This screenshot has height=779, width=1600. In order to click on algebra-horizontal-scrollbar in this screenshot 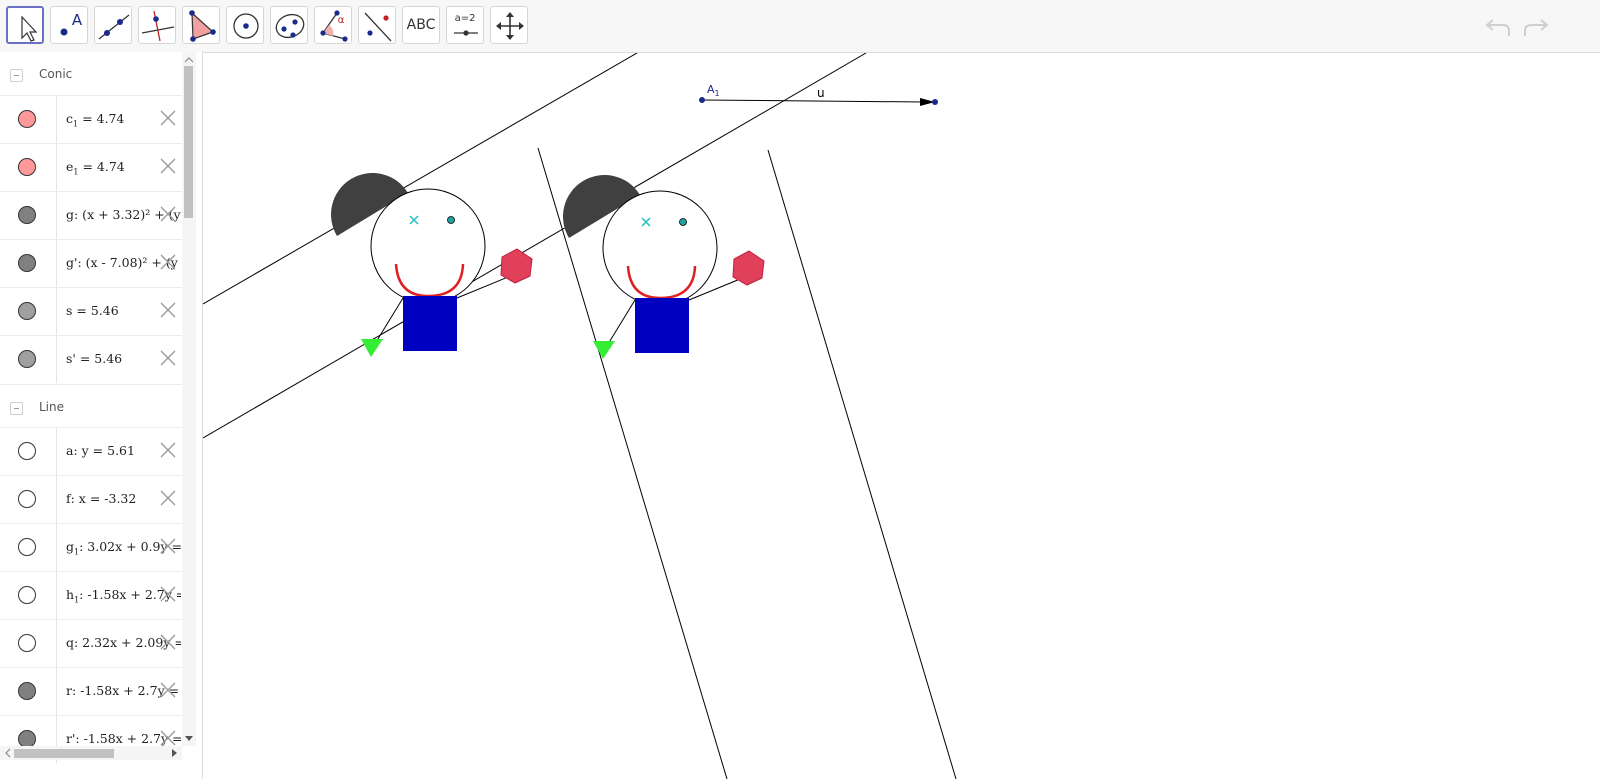, I will do `click(91, 753)`.